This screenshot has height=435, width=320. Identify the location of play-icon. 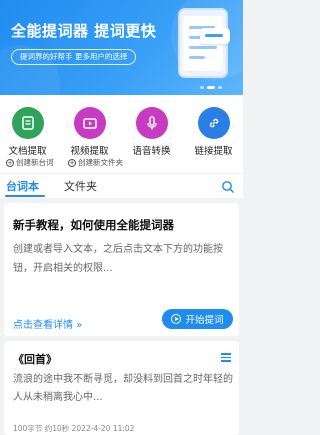
(176, 319).